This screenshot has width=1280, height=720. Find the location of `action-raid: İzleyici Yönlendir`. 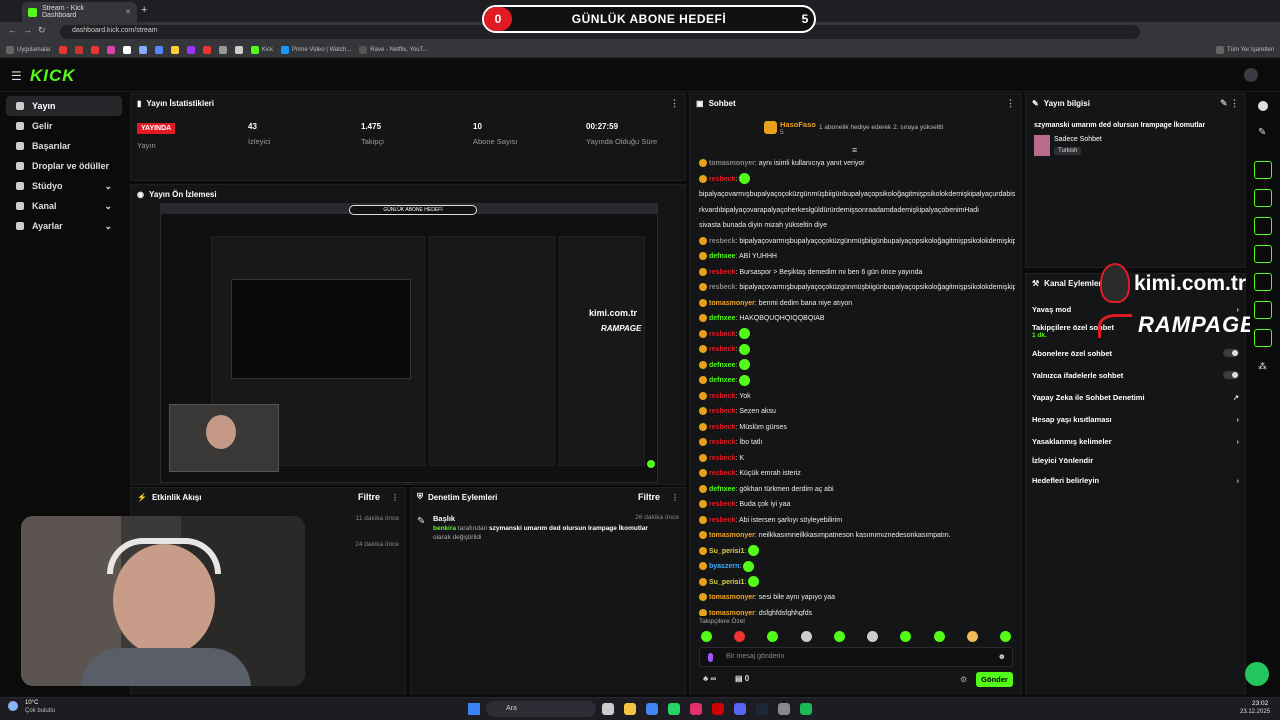

action-raid: İzleyici Yönlendir is located at coordinates (1135, 460).